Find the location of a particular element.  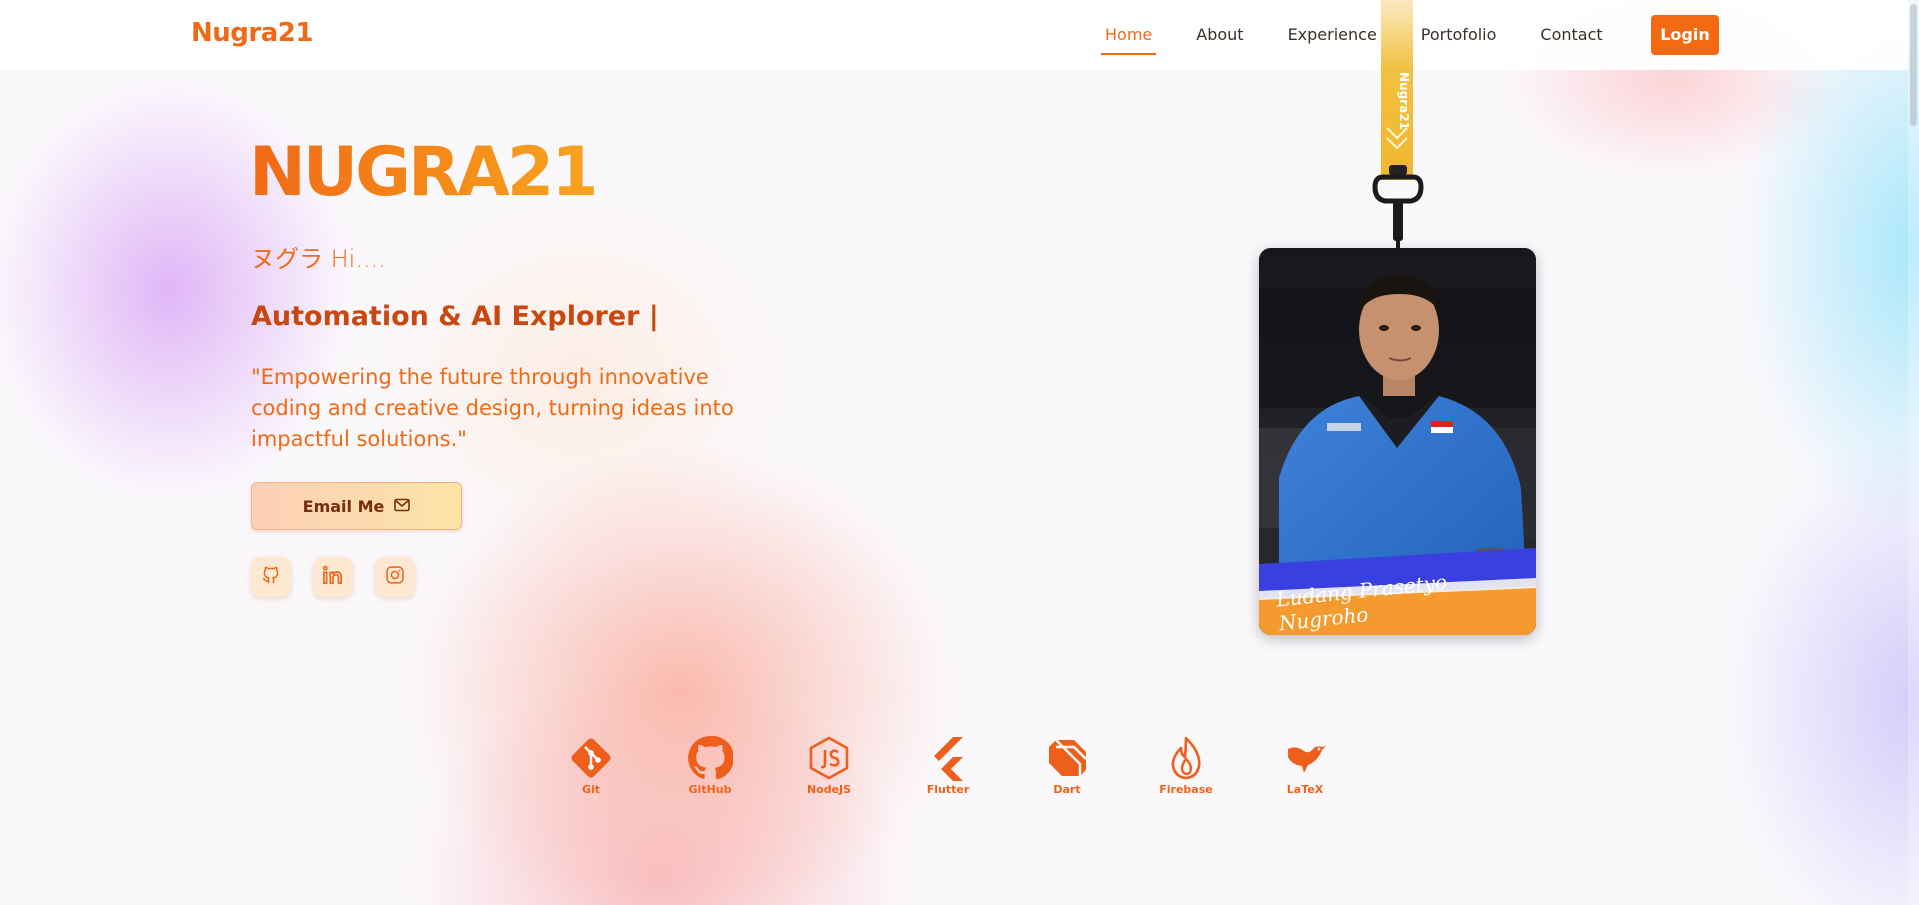

login-button: Login is located at coordinates (1685, 35).